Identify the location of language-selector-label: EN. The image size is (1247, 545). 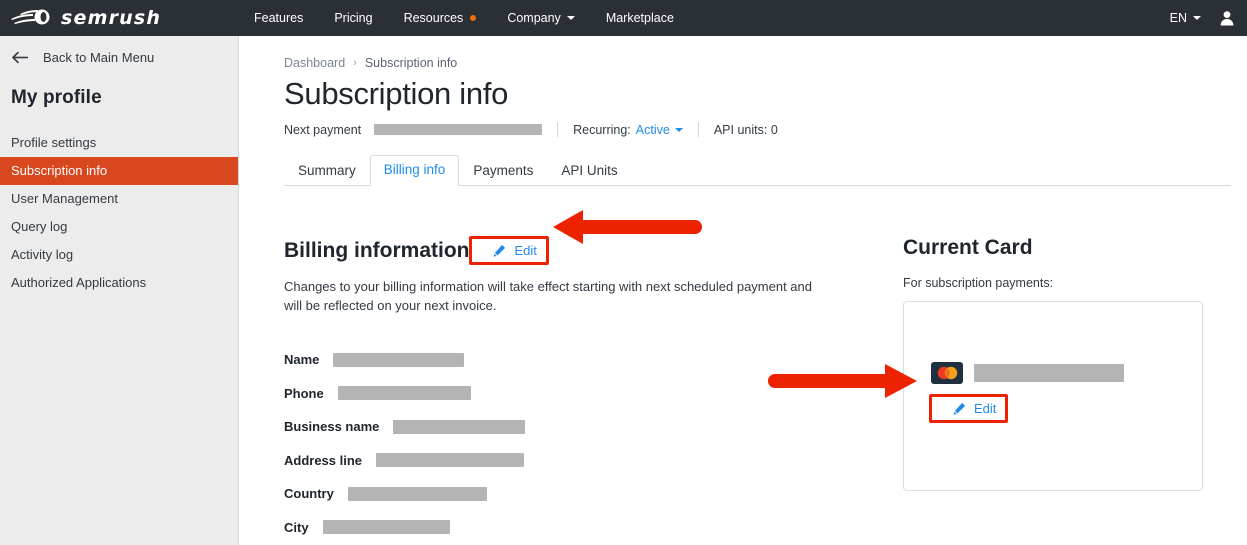
(1178, 18).